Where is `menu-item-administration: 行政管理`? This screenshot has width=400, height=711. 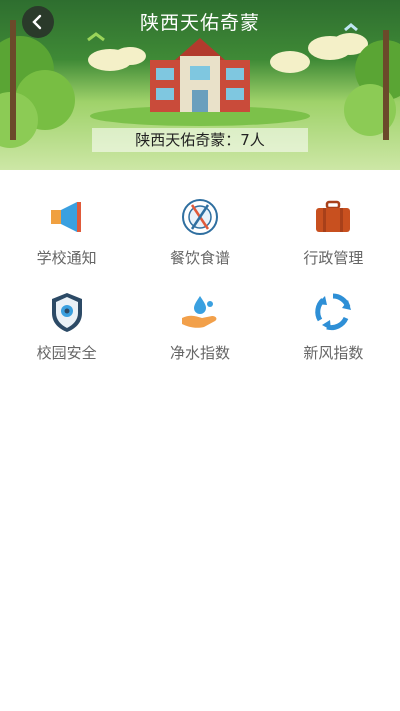 menu-item-administration: 行政管理 is located at coordinates (333, 231).